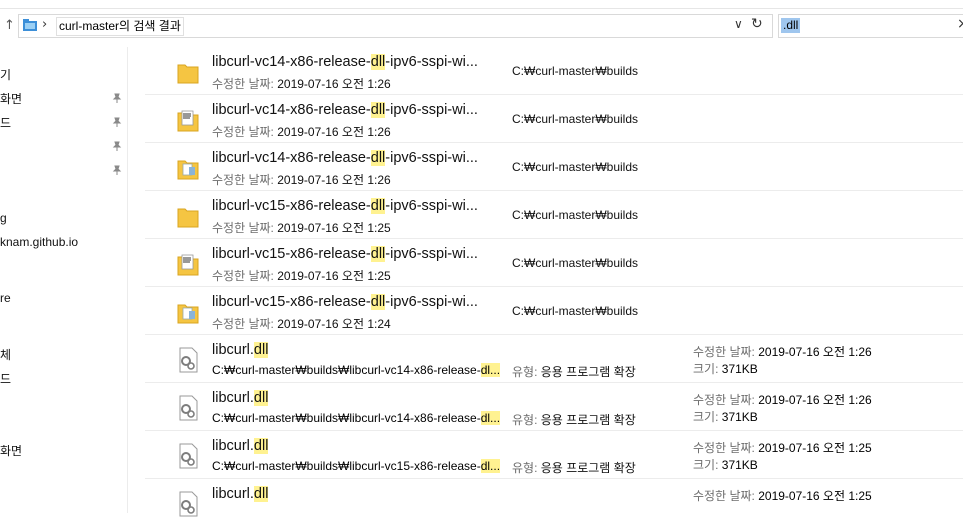 This screenshot has height=526, width=963. I want to click on search-input: .dll, so click(791, 25).